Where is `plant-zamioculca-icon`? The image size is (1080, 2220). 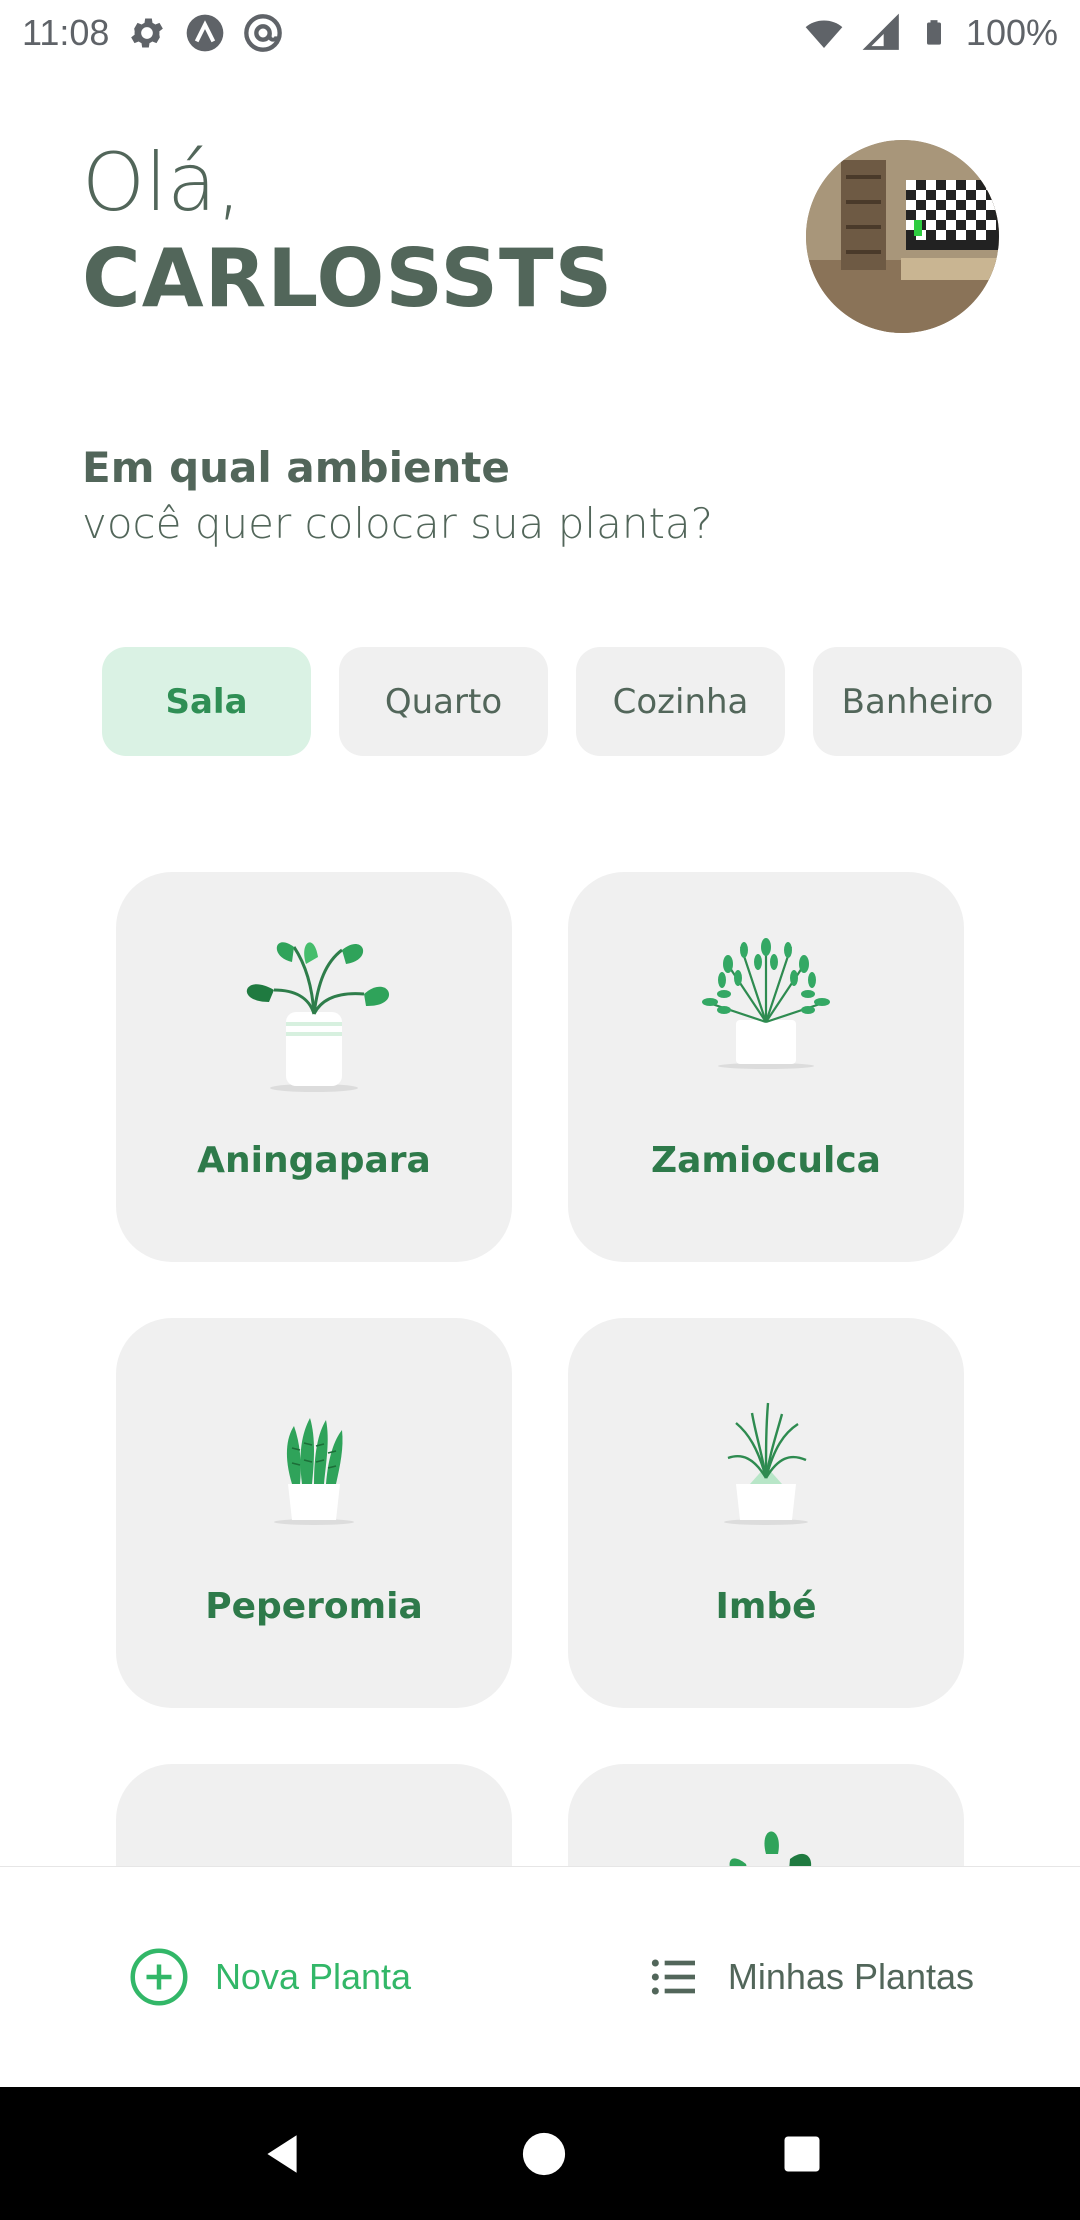
plant-zamioculca-icon is located at coordinates (766, 1003).